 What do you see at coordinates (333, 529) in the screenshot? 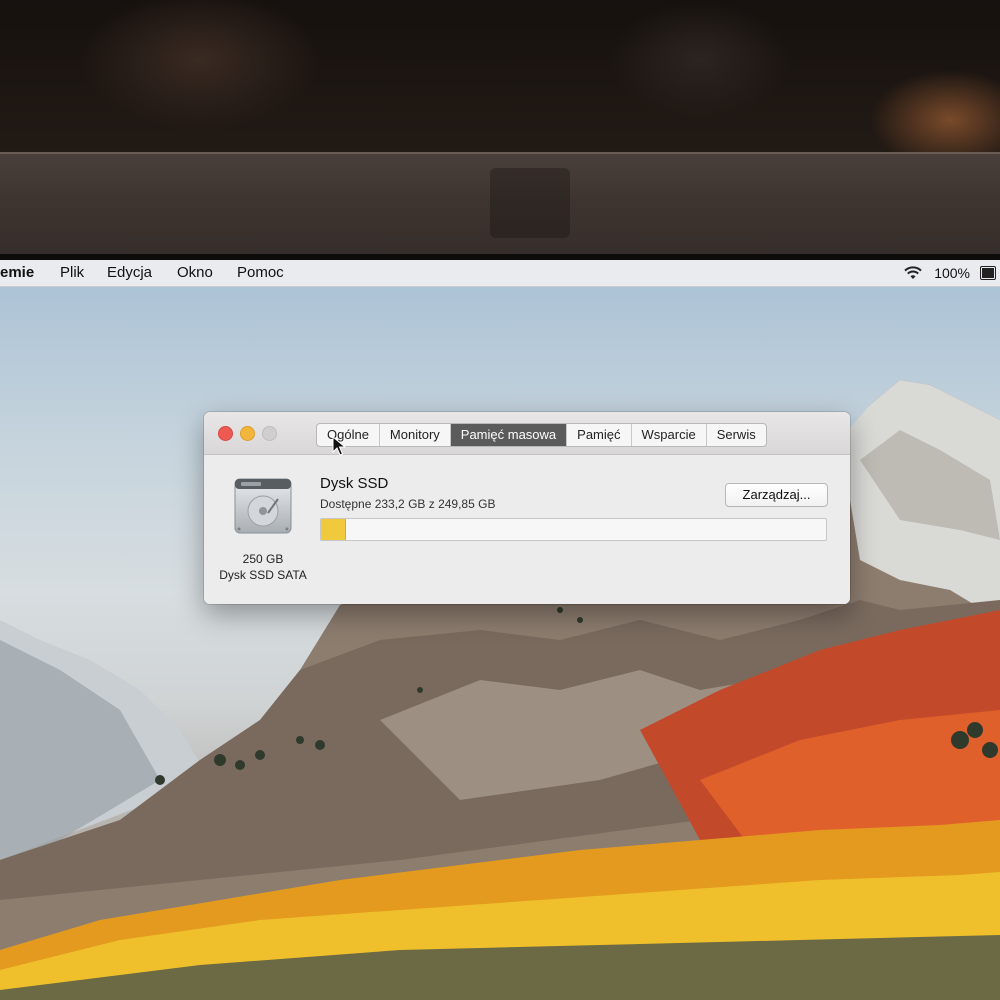
I see `storage-used-segment` at bounding box center [333, 529].